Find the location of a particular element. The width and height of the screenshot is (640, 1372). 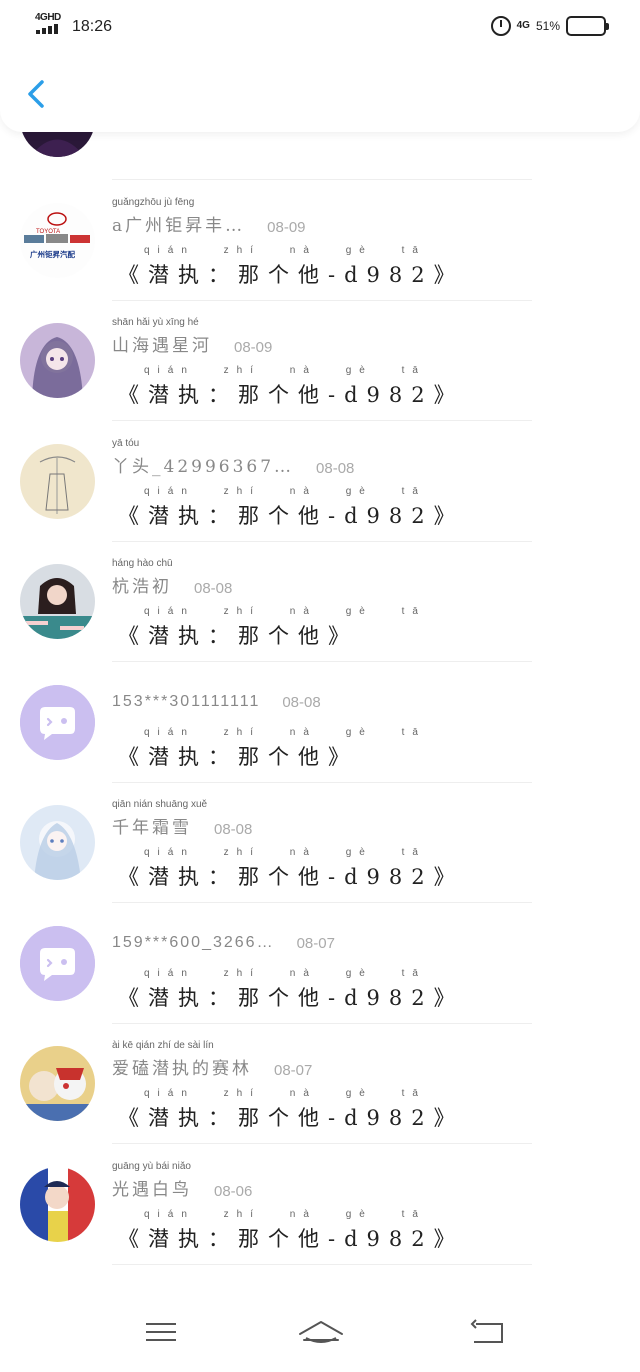

menu-icon is located at coordinates (161, 1332).